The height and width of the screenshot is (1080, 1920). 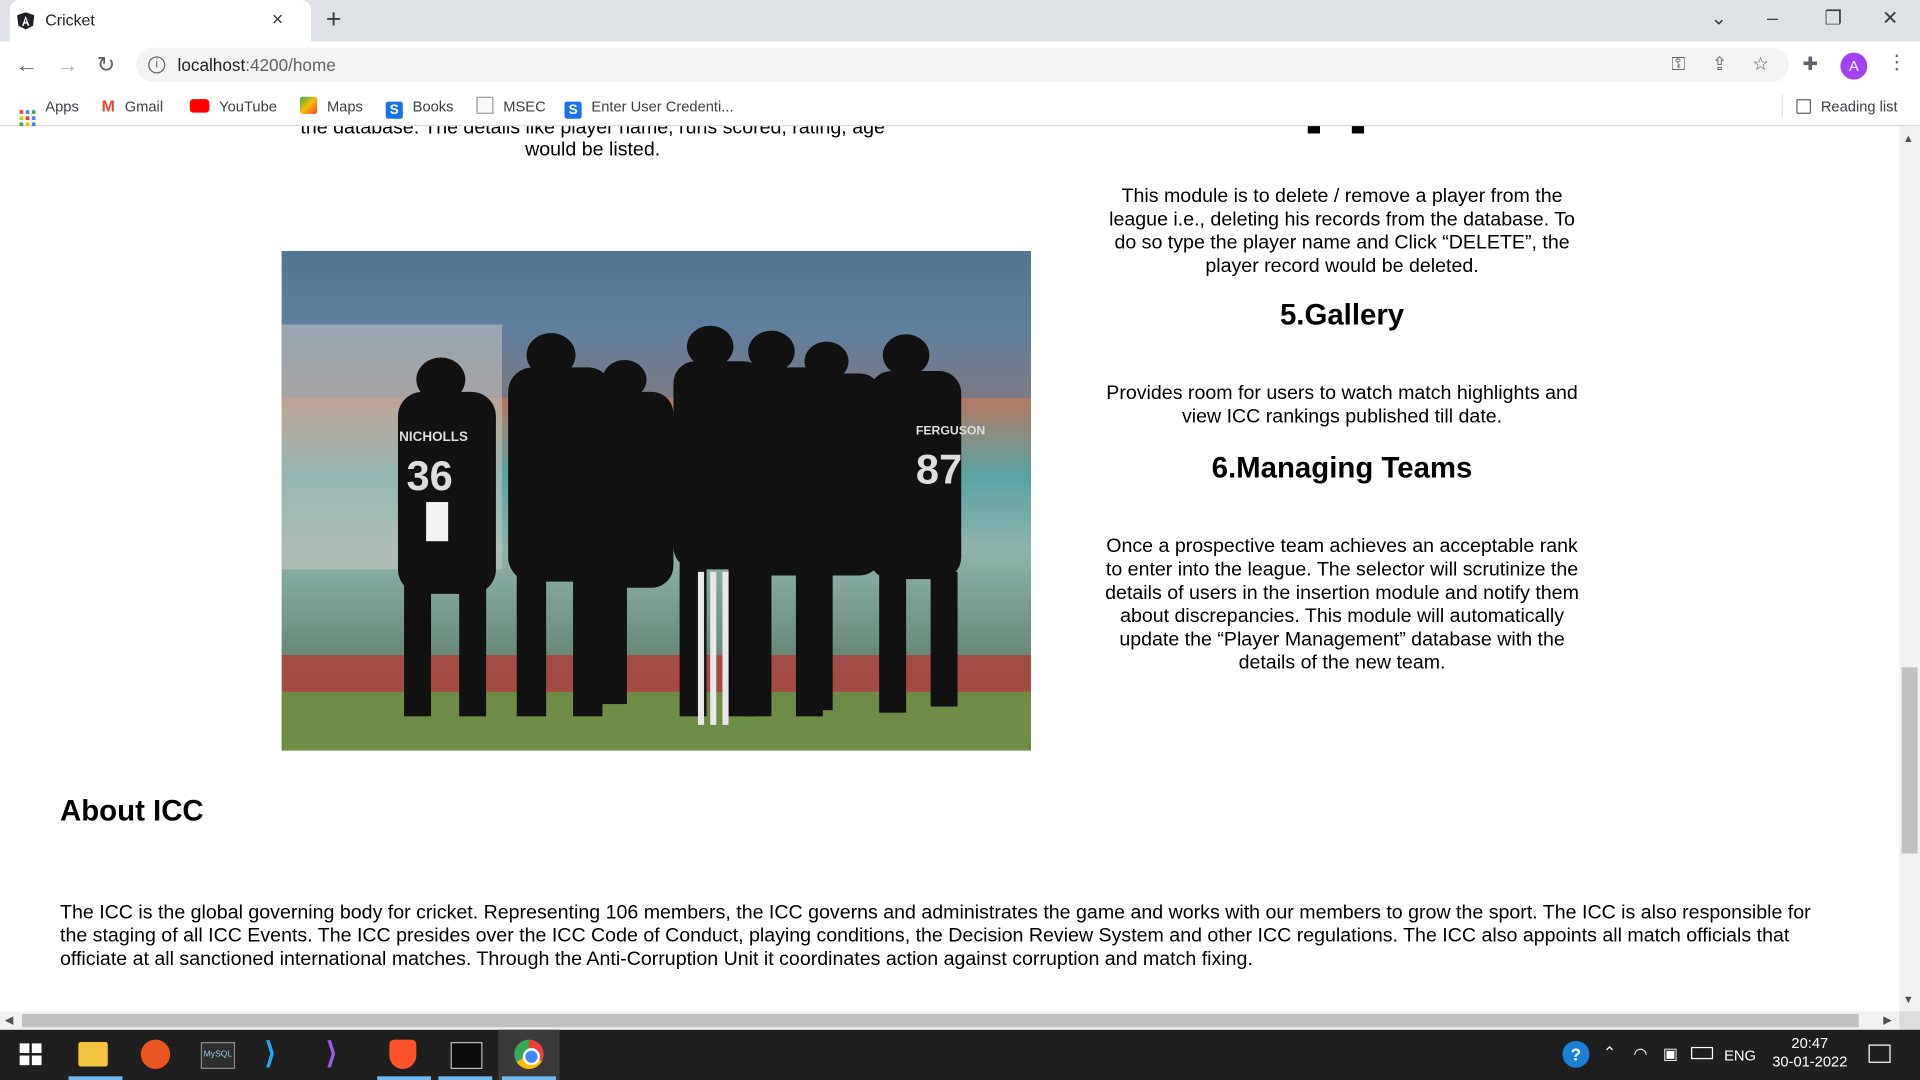 What do you see at coordinates (199, 106) in the screenshot?
I see `youtube-icon` at bounding box center [199, 106].